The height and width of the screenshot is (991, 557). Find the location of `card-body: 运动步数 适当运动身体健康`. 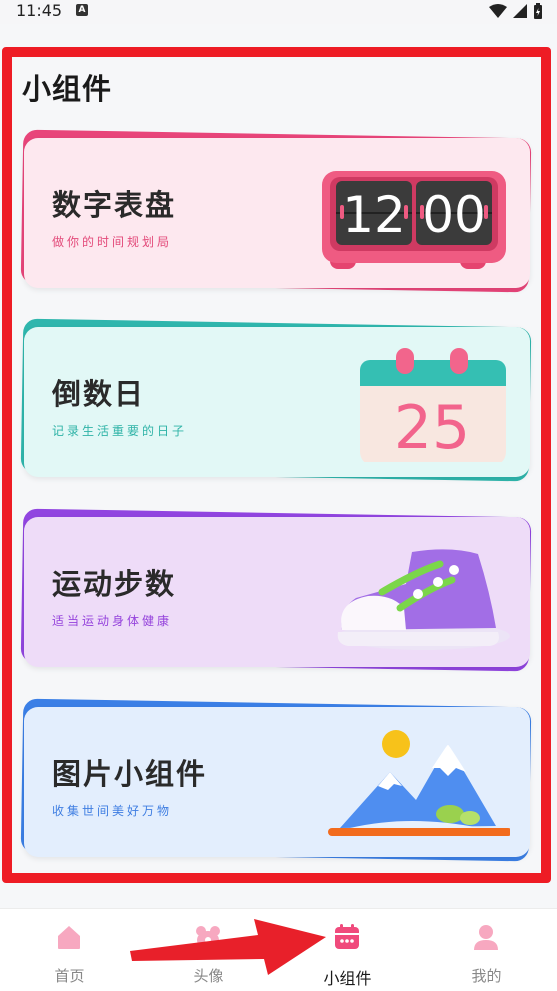

card-body: 运动步数 适当运动身体健康 is located at coordinates (277, 592).